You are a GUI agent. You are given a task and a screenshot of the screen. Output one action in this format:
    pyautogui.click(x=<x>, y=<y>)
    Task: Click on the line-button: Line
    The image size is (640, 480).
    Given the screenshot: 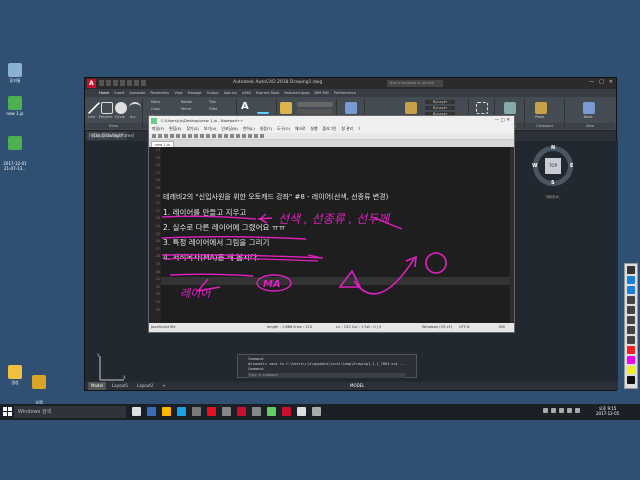 What is the action you would take?
    pyautogui.click(x=91, y=117)
    